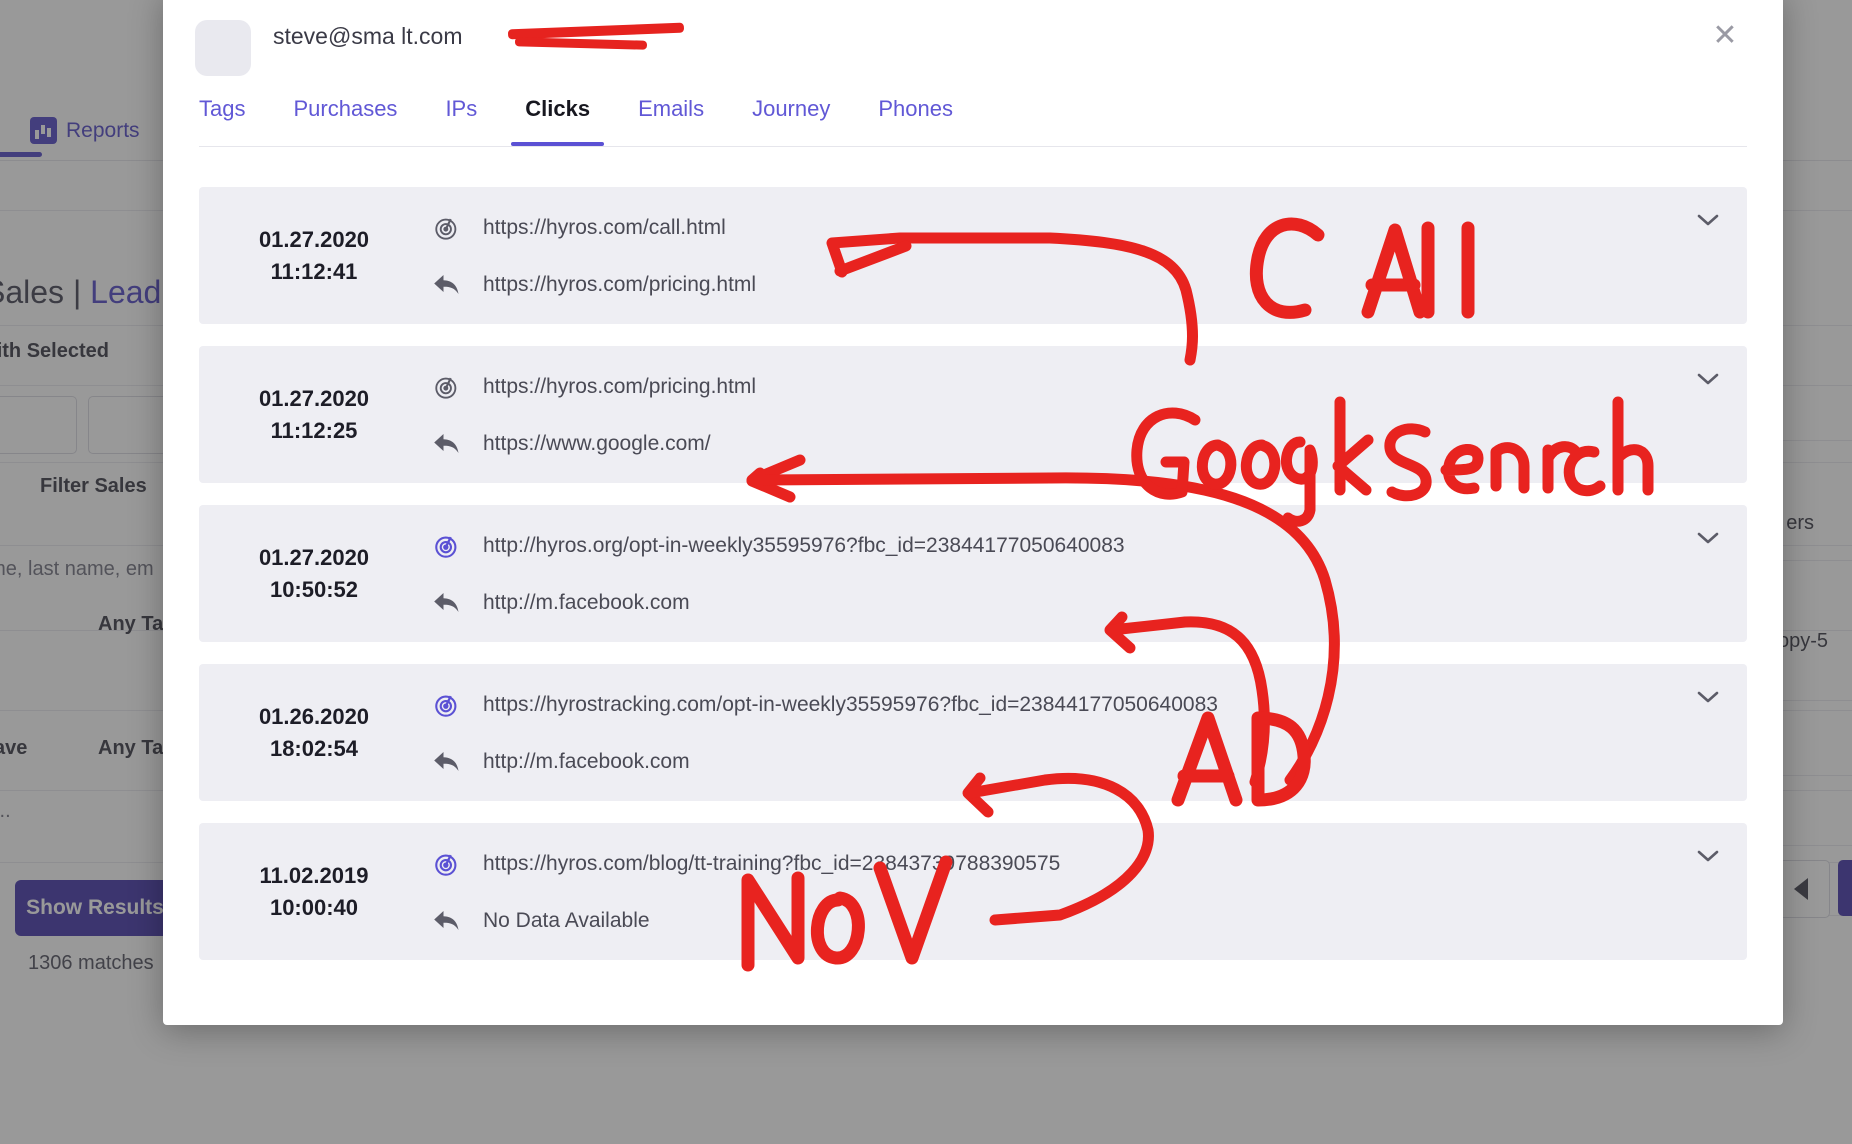  I want to click on avatar, so click(223, 48).